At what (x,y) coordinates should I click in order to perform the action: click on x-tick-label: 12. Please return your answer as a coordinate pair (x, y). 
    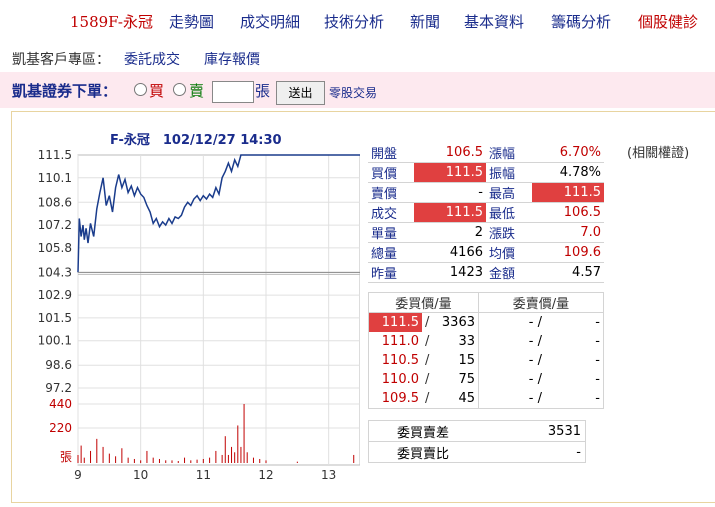
    Looking at the image, I should click on (265, 475).